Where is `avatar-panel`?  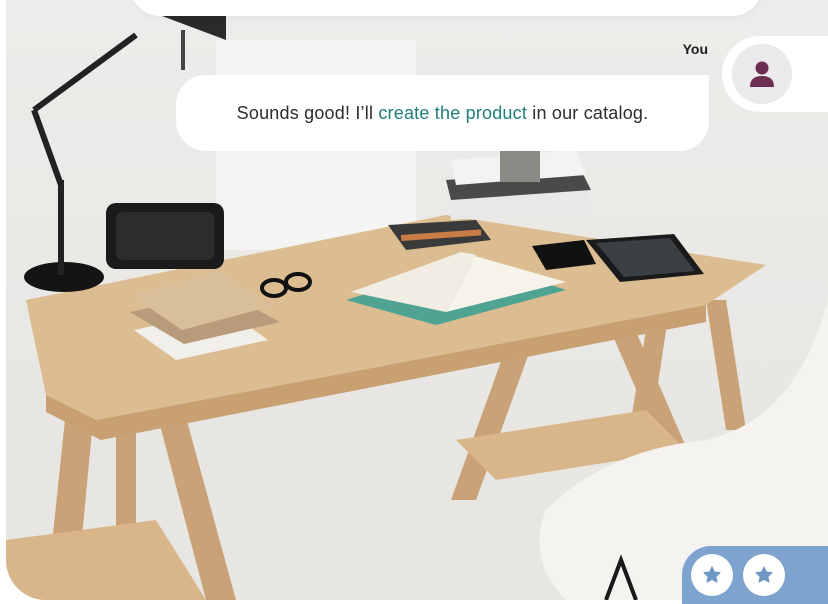 avatar-panel is located at coordinates (775, 74).